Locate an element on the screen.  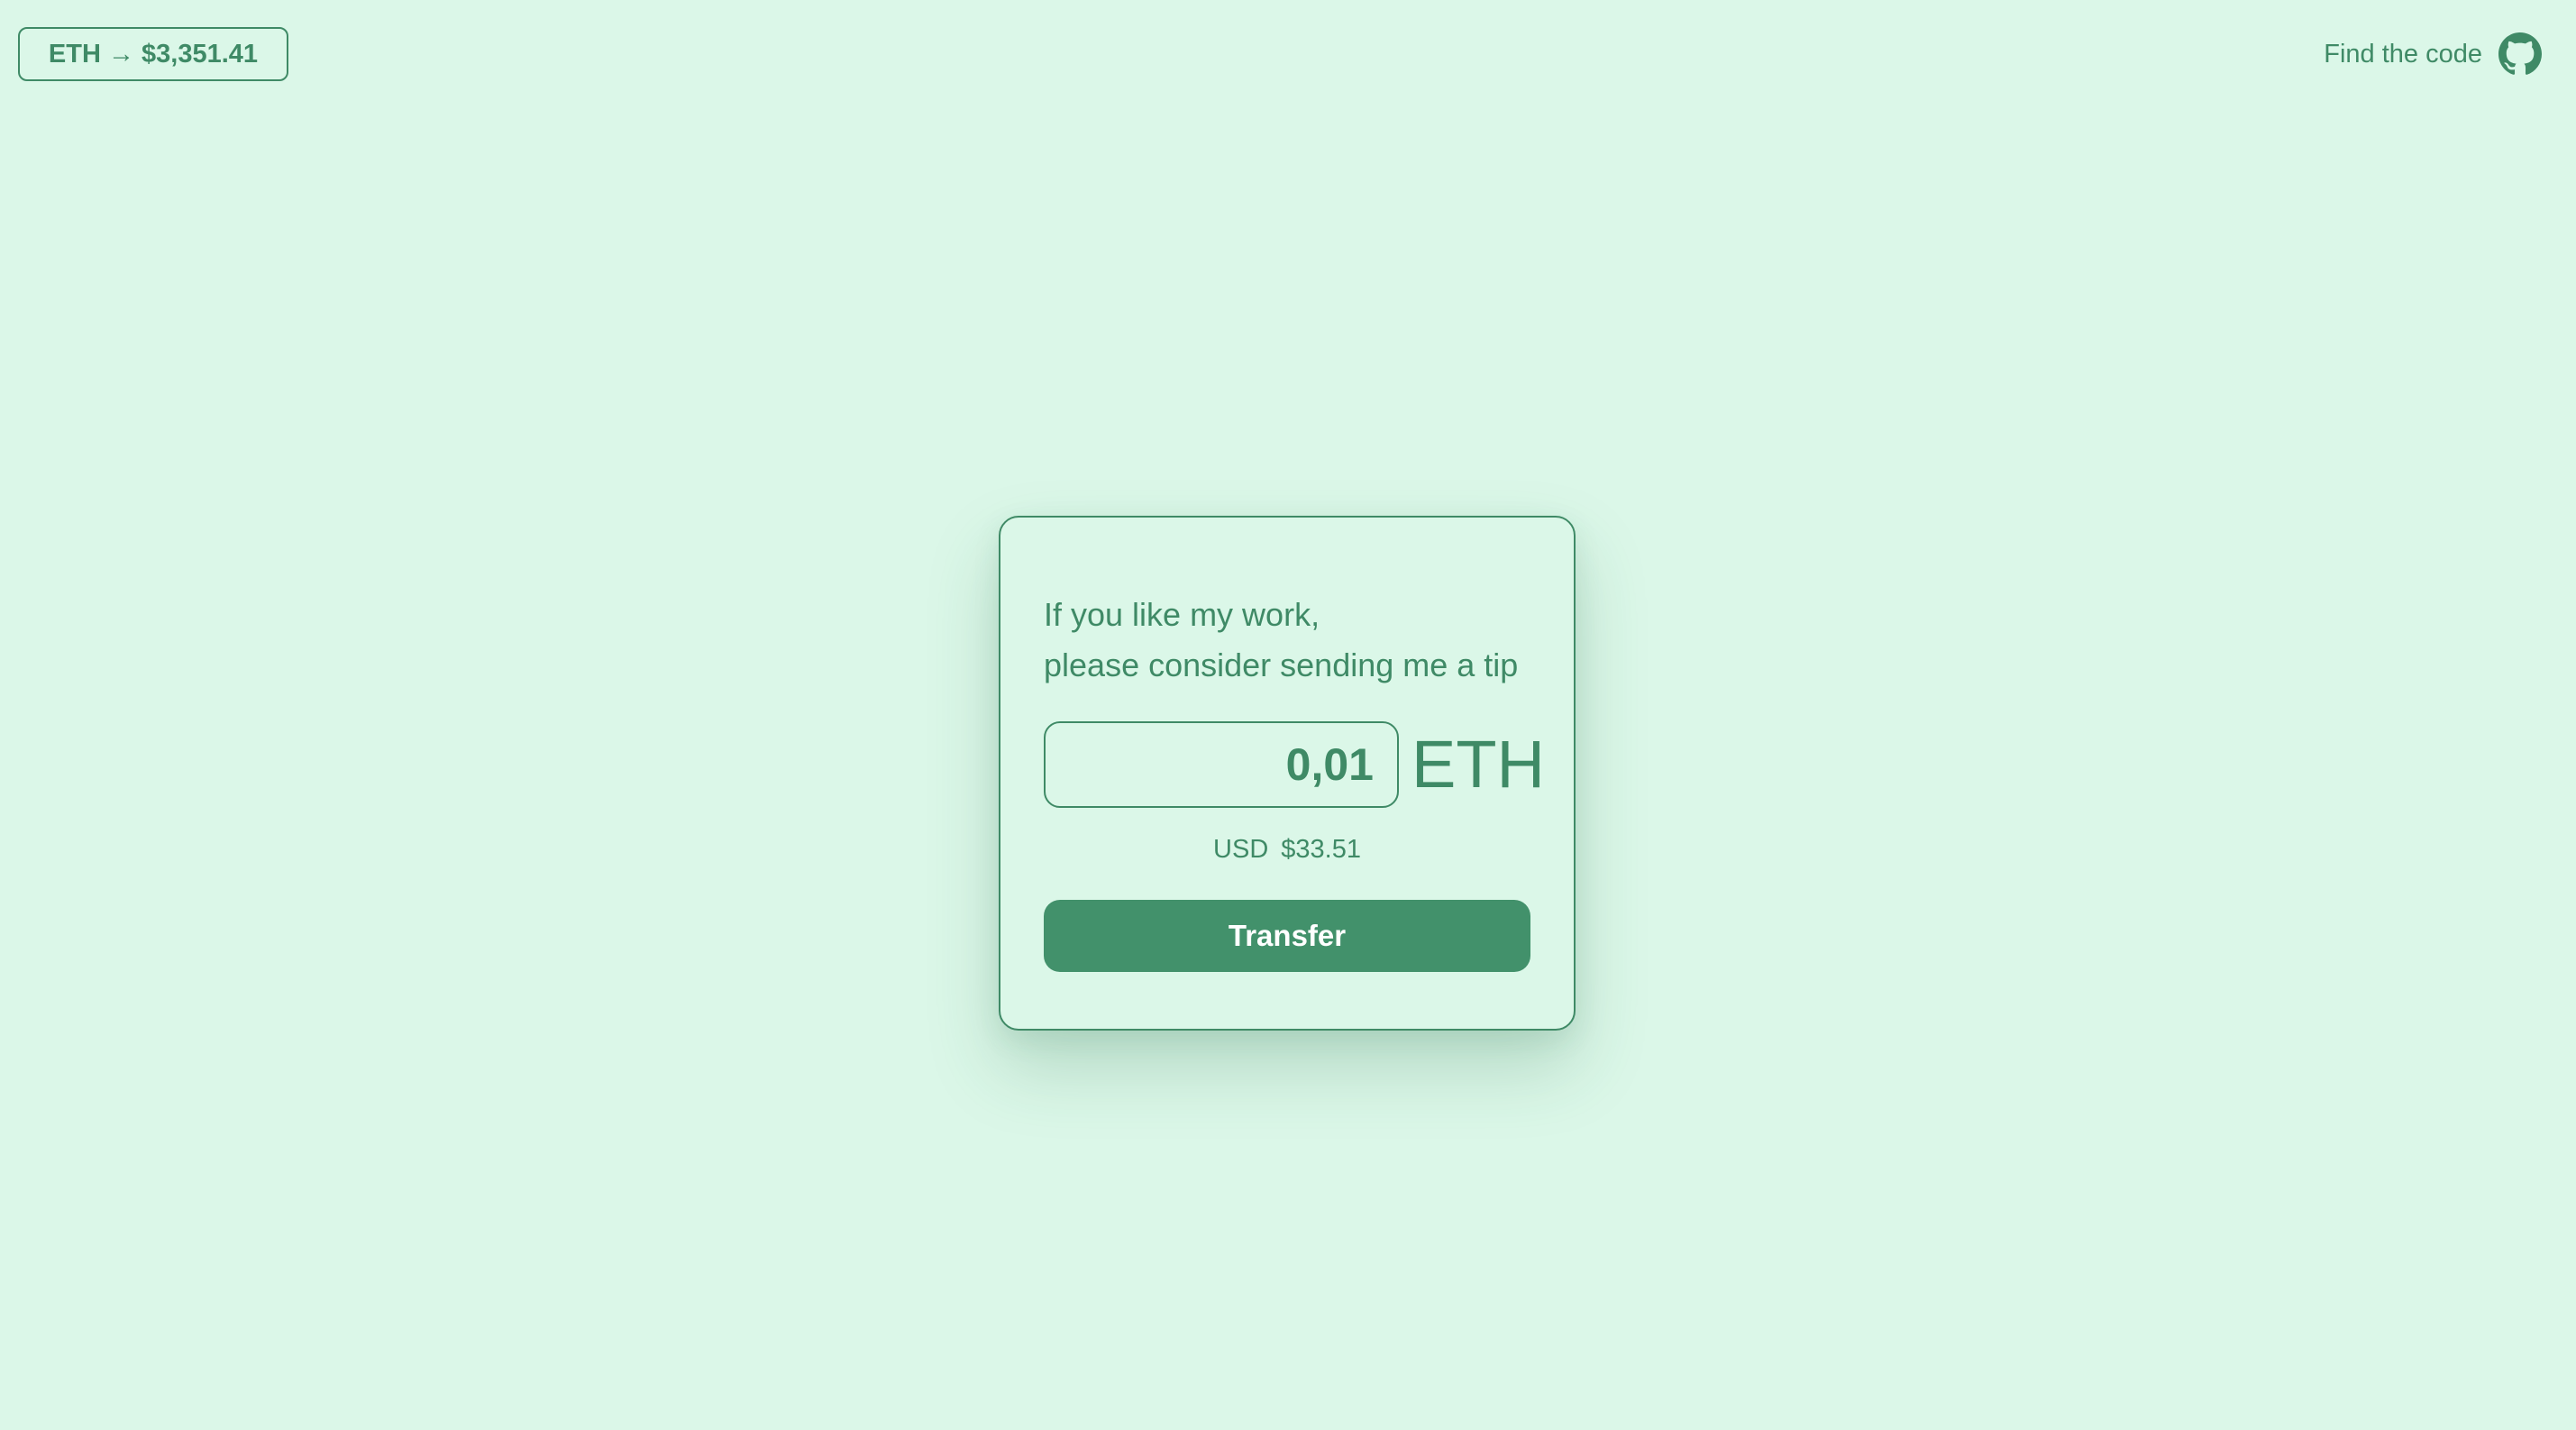
eth-amount-input is located at coordinates (1221, 764).